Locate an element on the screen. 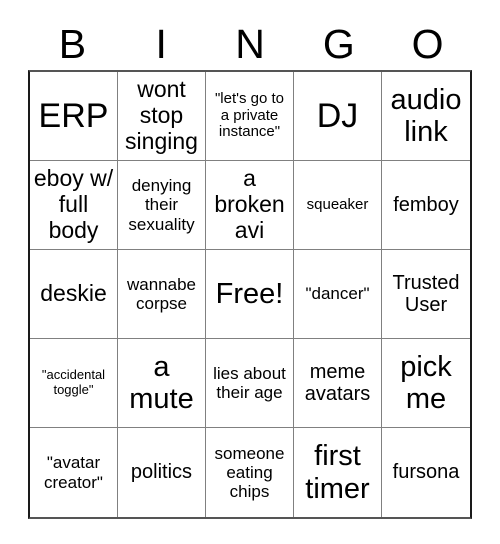 The height and width of the screenshot is (544, 500). bingo-cell: pick me is located at coordinates (426, 383).